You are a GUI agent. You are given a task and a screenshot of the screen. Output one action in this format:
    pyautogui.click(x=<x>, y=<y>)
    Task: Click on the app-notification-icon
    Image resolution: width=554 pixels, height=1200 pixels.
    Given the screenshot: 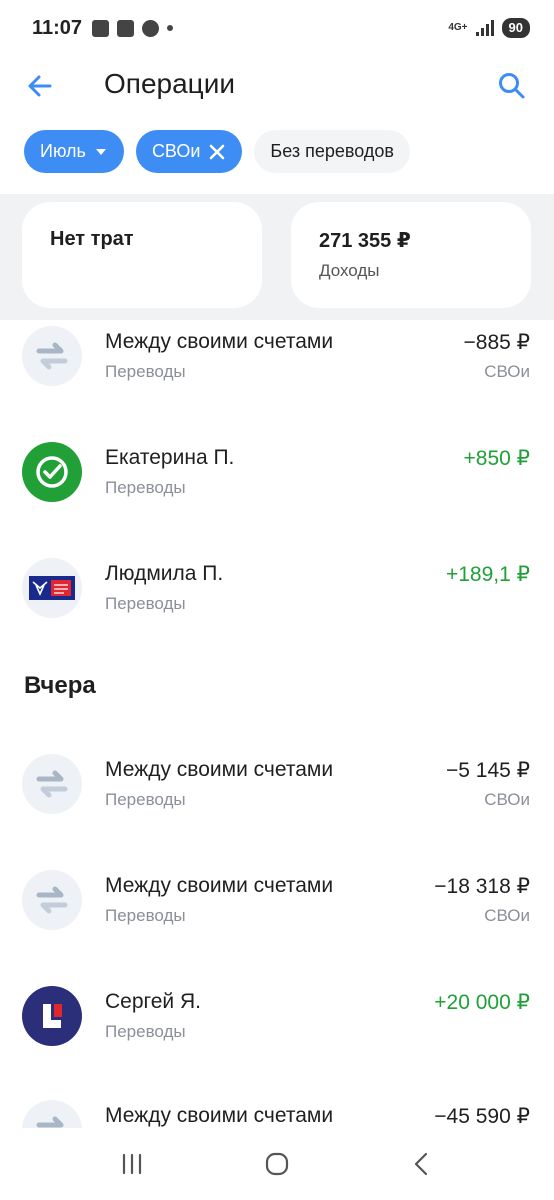 What is the action you would take?
    pyautogui.click(x=126, y=28)
    